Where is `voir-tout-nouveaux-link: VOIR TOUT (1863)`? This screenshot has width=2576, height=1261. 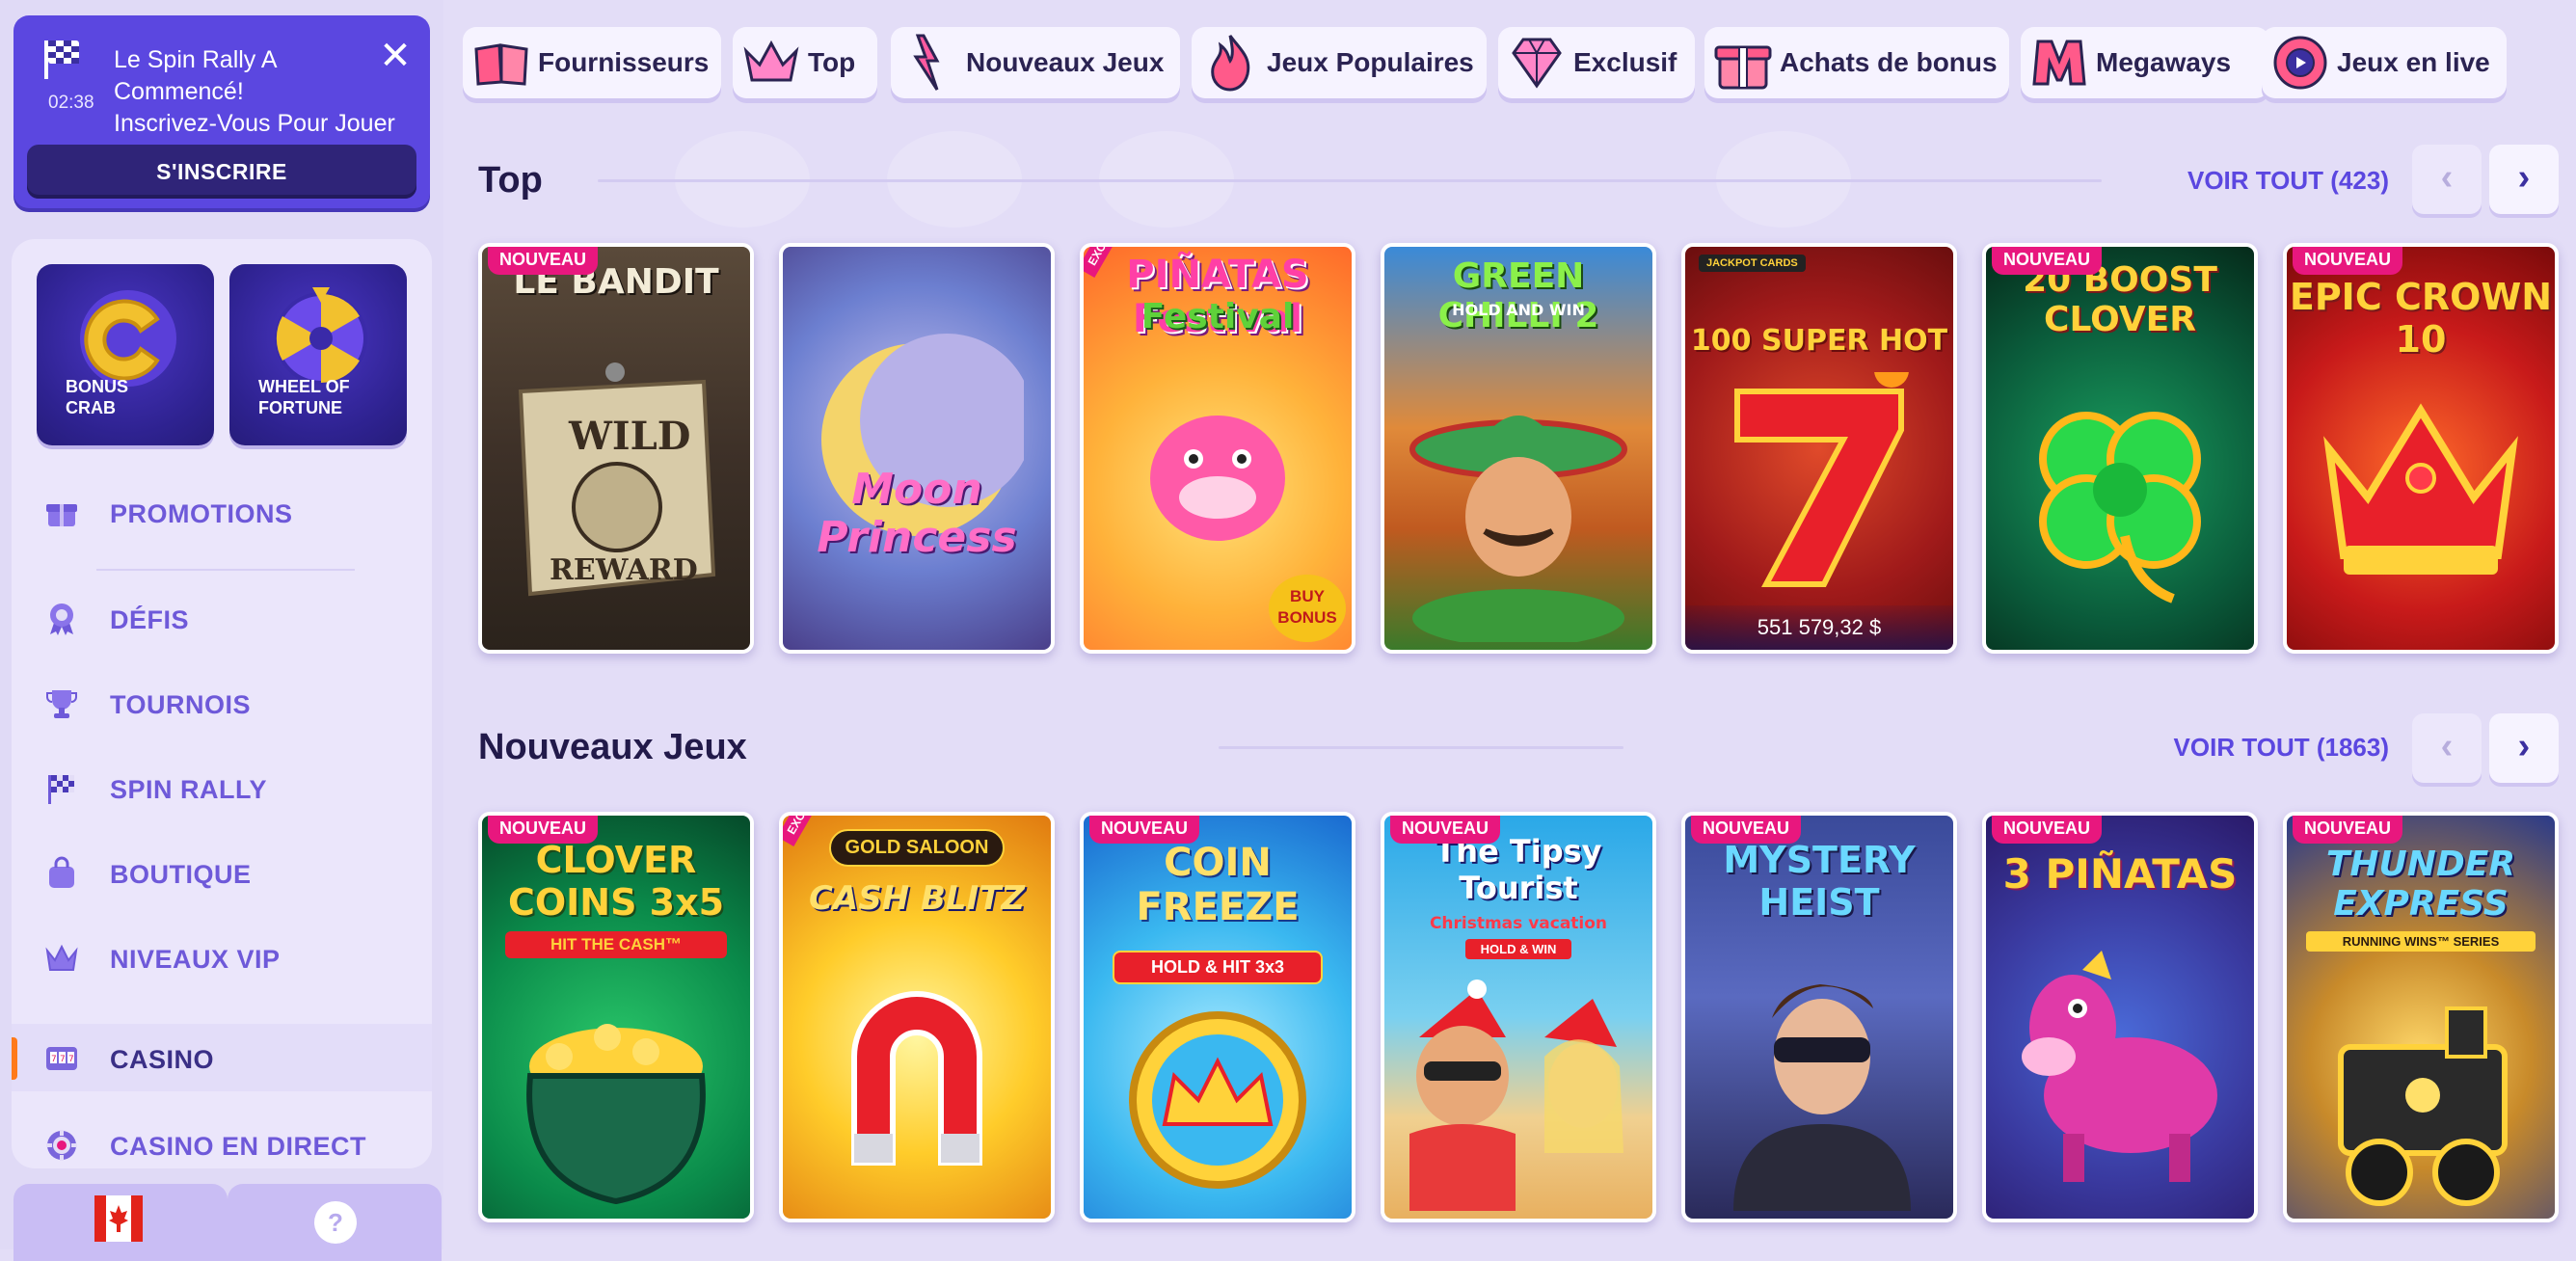 voir-tout-nouveaux-link: VOIR TOUT (1863) is located at coordinates (2245, 748).